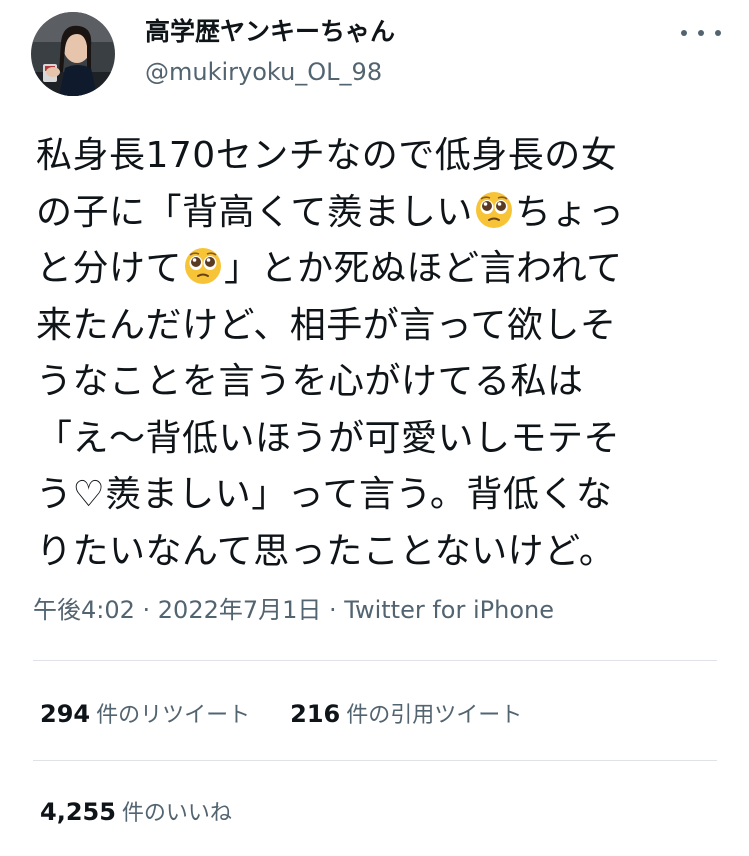  What do you see at coordinates (263, 72) in the screenshot?
I see `user-handle: @mukiryoku_OL_98` at bounding box center [263, 72].